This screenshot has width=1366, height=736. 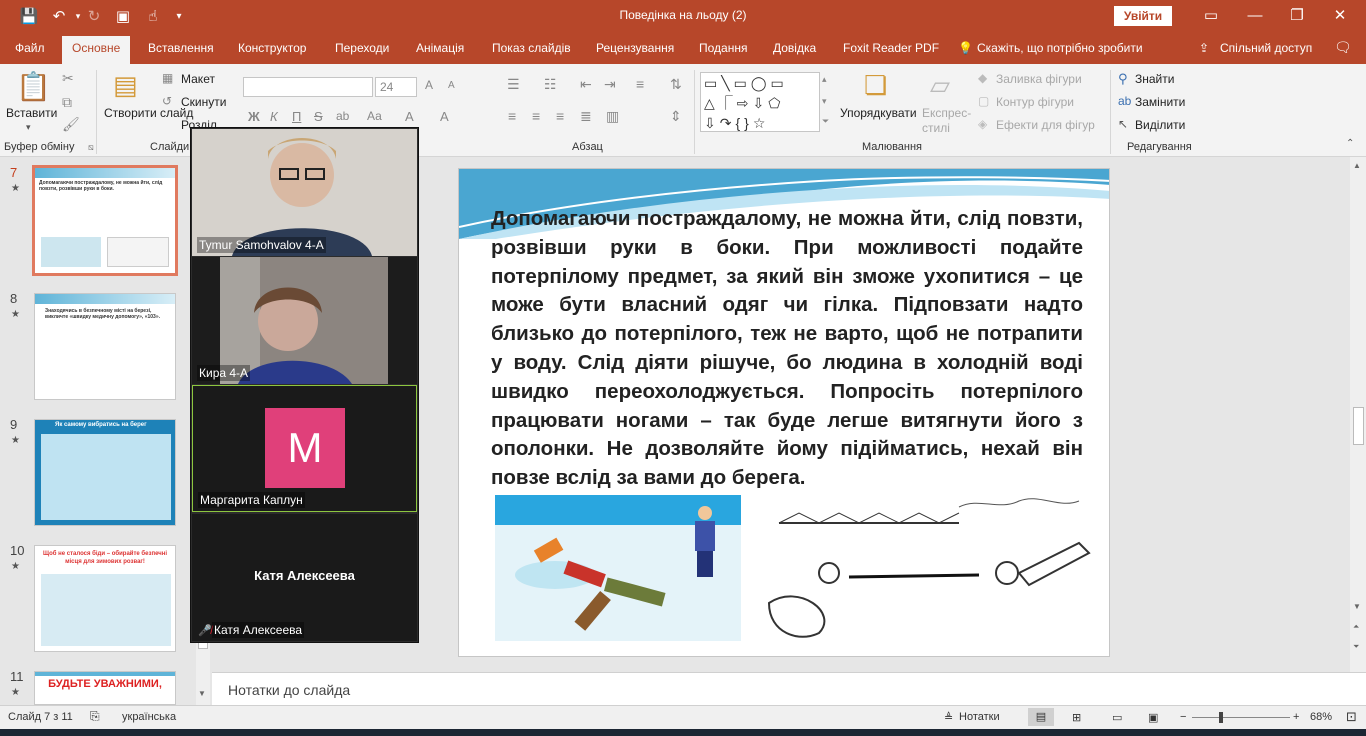 What do you see at coordinates (635, 48) in the screenshot?
I see `tab-review: Рецензування` at bounding box center [635, 48].